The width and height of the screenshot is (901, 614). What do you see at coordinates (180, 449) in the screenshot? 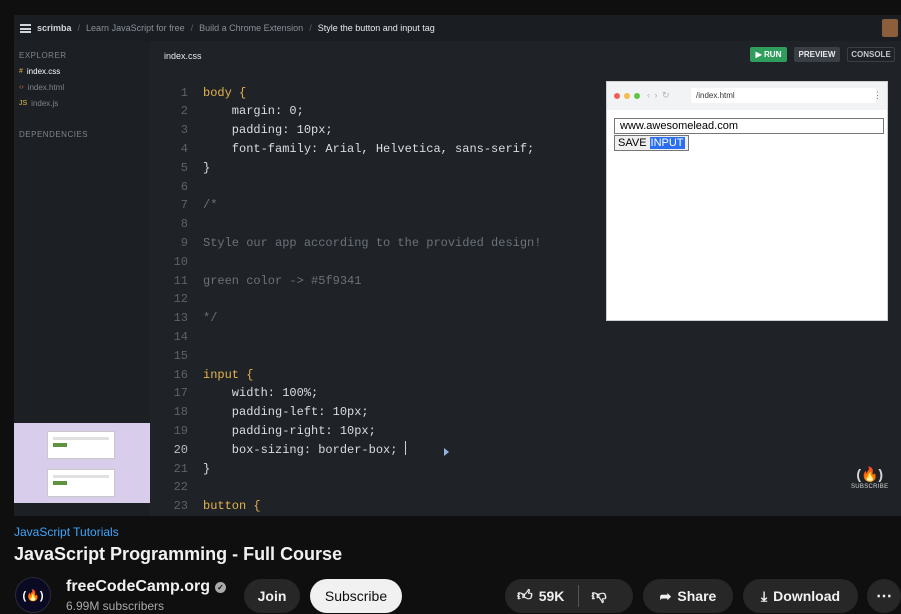
I see `line-number: 20` at bounding box center [180, 449].